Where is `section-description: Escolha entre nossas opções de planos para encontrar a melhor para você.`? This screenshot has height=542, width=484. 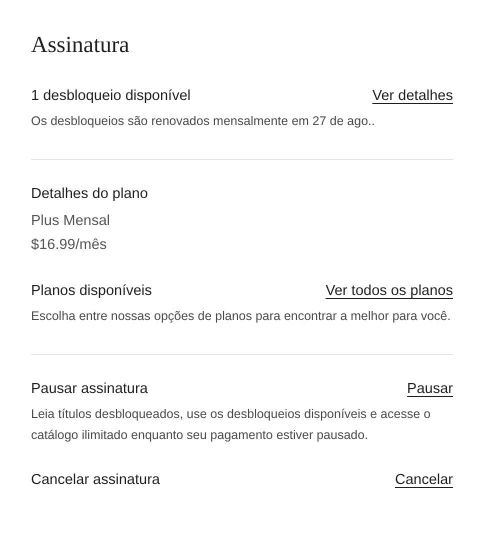
section-description: Escolha entre nossas opções de planos para encontrar a melhor para você. is located at coordinates (241, 316).